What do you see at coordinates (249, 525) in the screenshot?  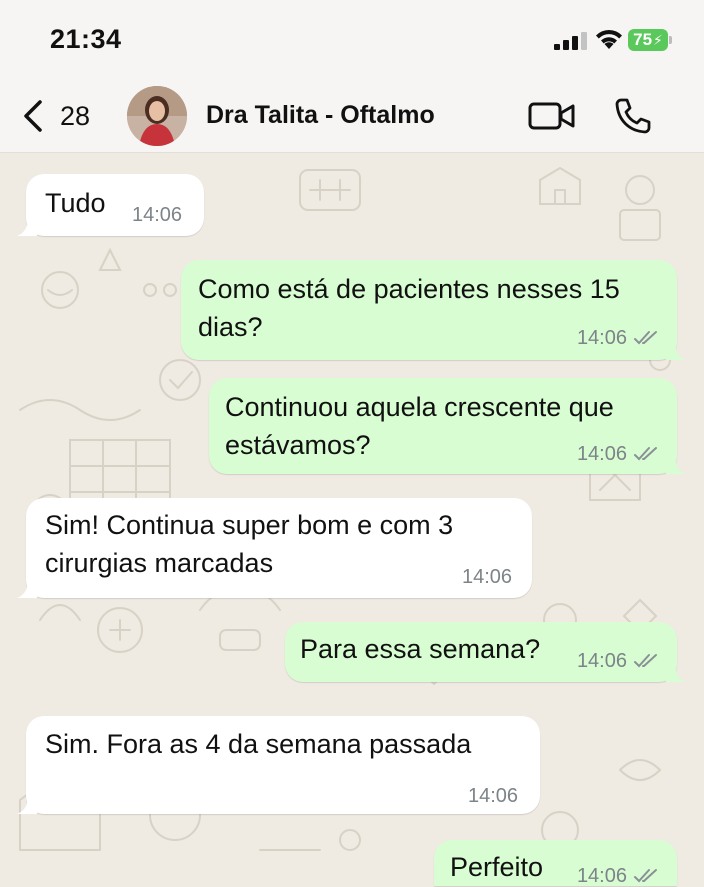 I see `message-text: Sim! Continua super bom e com 3` at bounding box center [249, 525].